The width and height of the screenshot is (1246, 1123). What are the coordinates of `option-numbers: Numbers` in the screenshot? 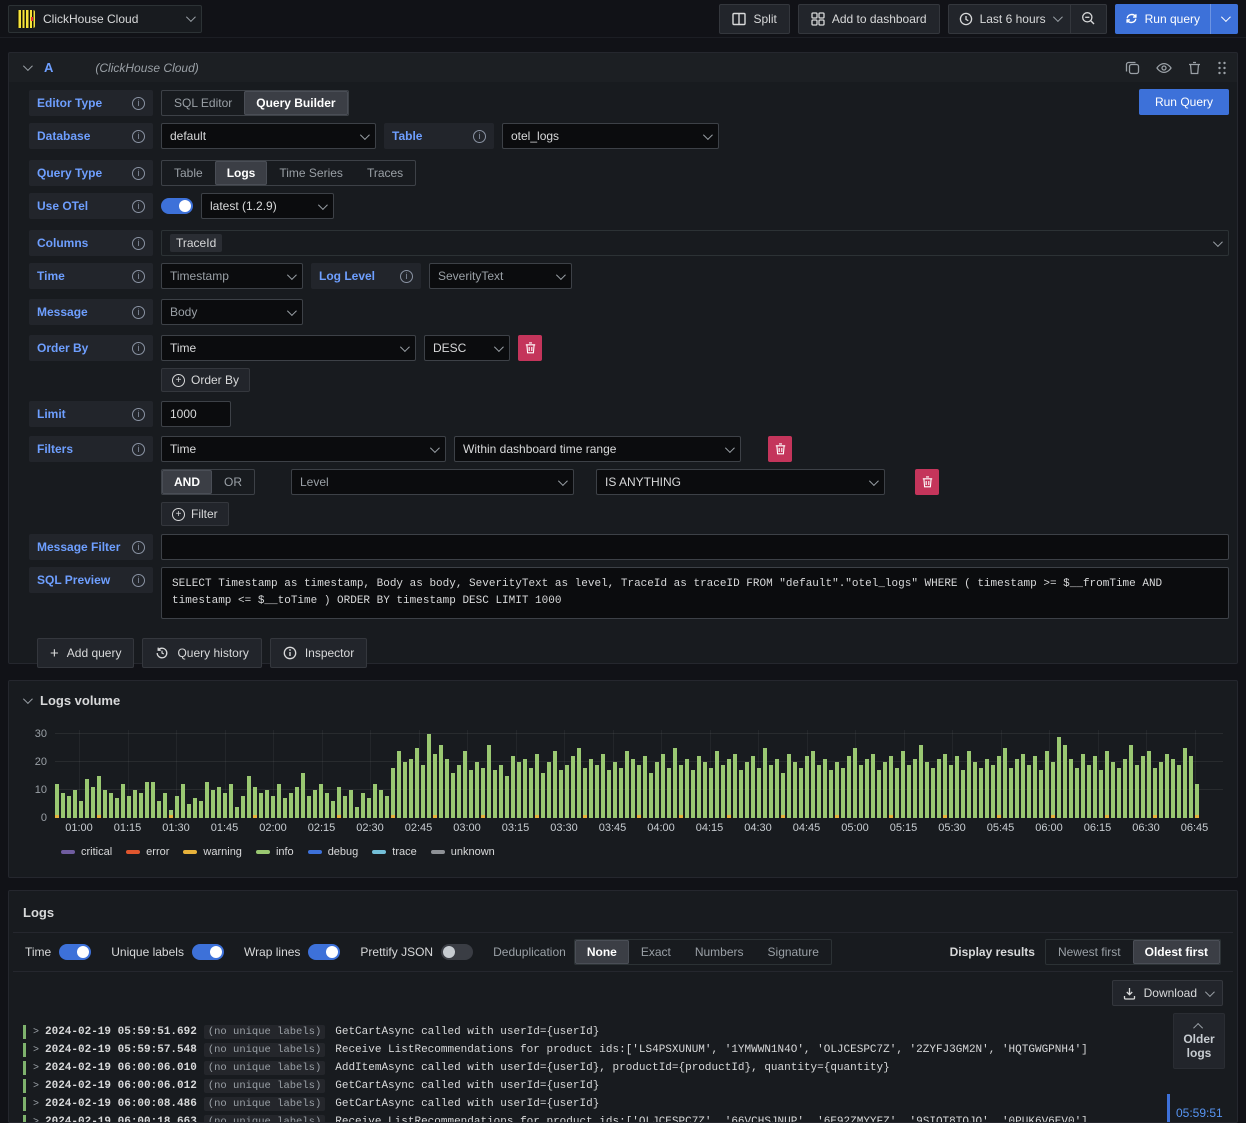 It's located at (719, 952).